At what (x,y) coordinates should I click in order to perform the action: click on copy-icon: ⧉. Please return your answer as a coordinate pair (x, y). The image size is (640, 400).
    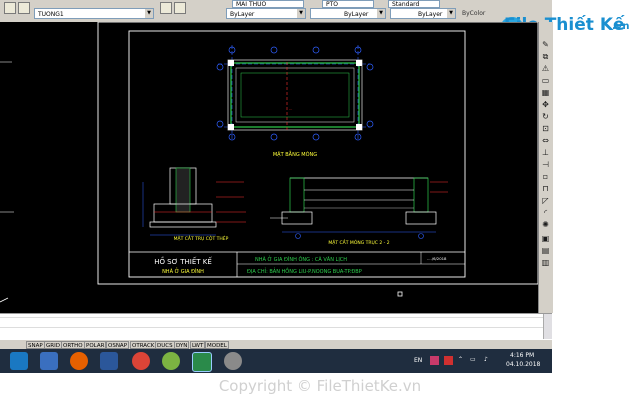
    Looking at the image, I should click on (545, 56).